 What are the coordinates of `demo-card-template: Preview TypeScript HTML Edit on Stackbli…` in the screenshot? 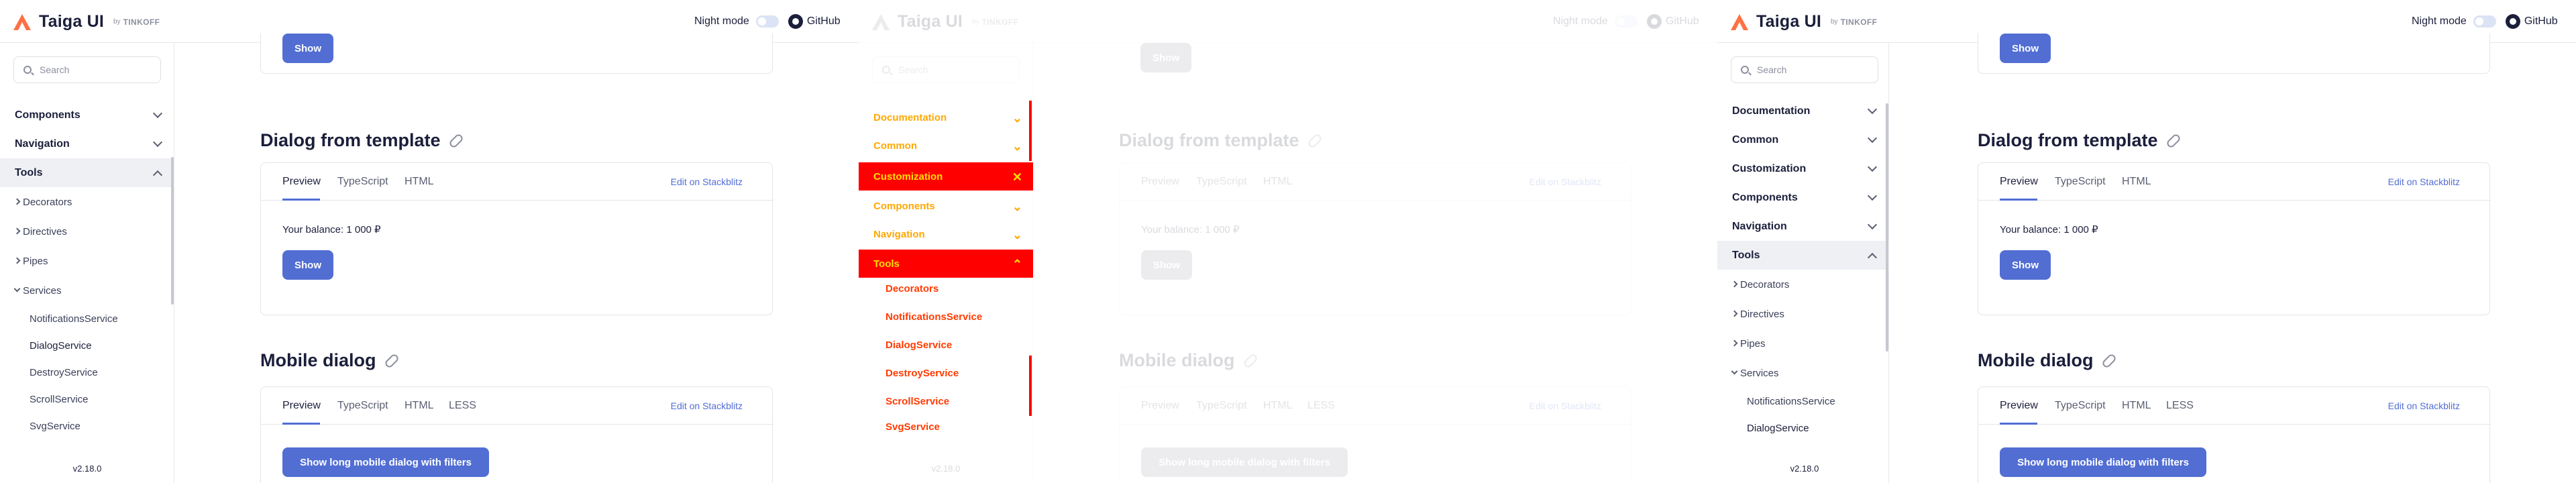 It's located at (1375, 238).